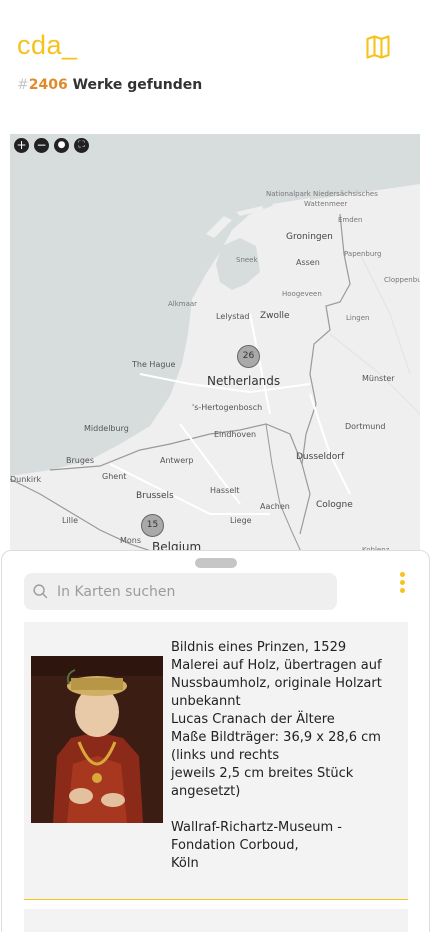 The height and width of the screenshot is (932, 430). Describe the element at coordinates (21, 145) in the screenshot. I see `zoom-in-button: +` at that location.